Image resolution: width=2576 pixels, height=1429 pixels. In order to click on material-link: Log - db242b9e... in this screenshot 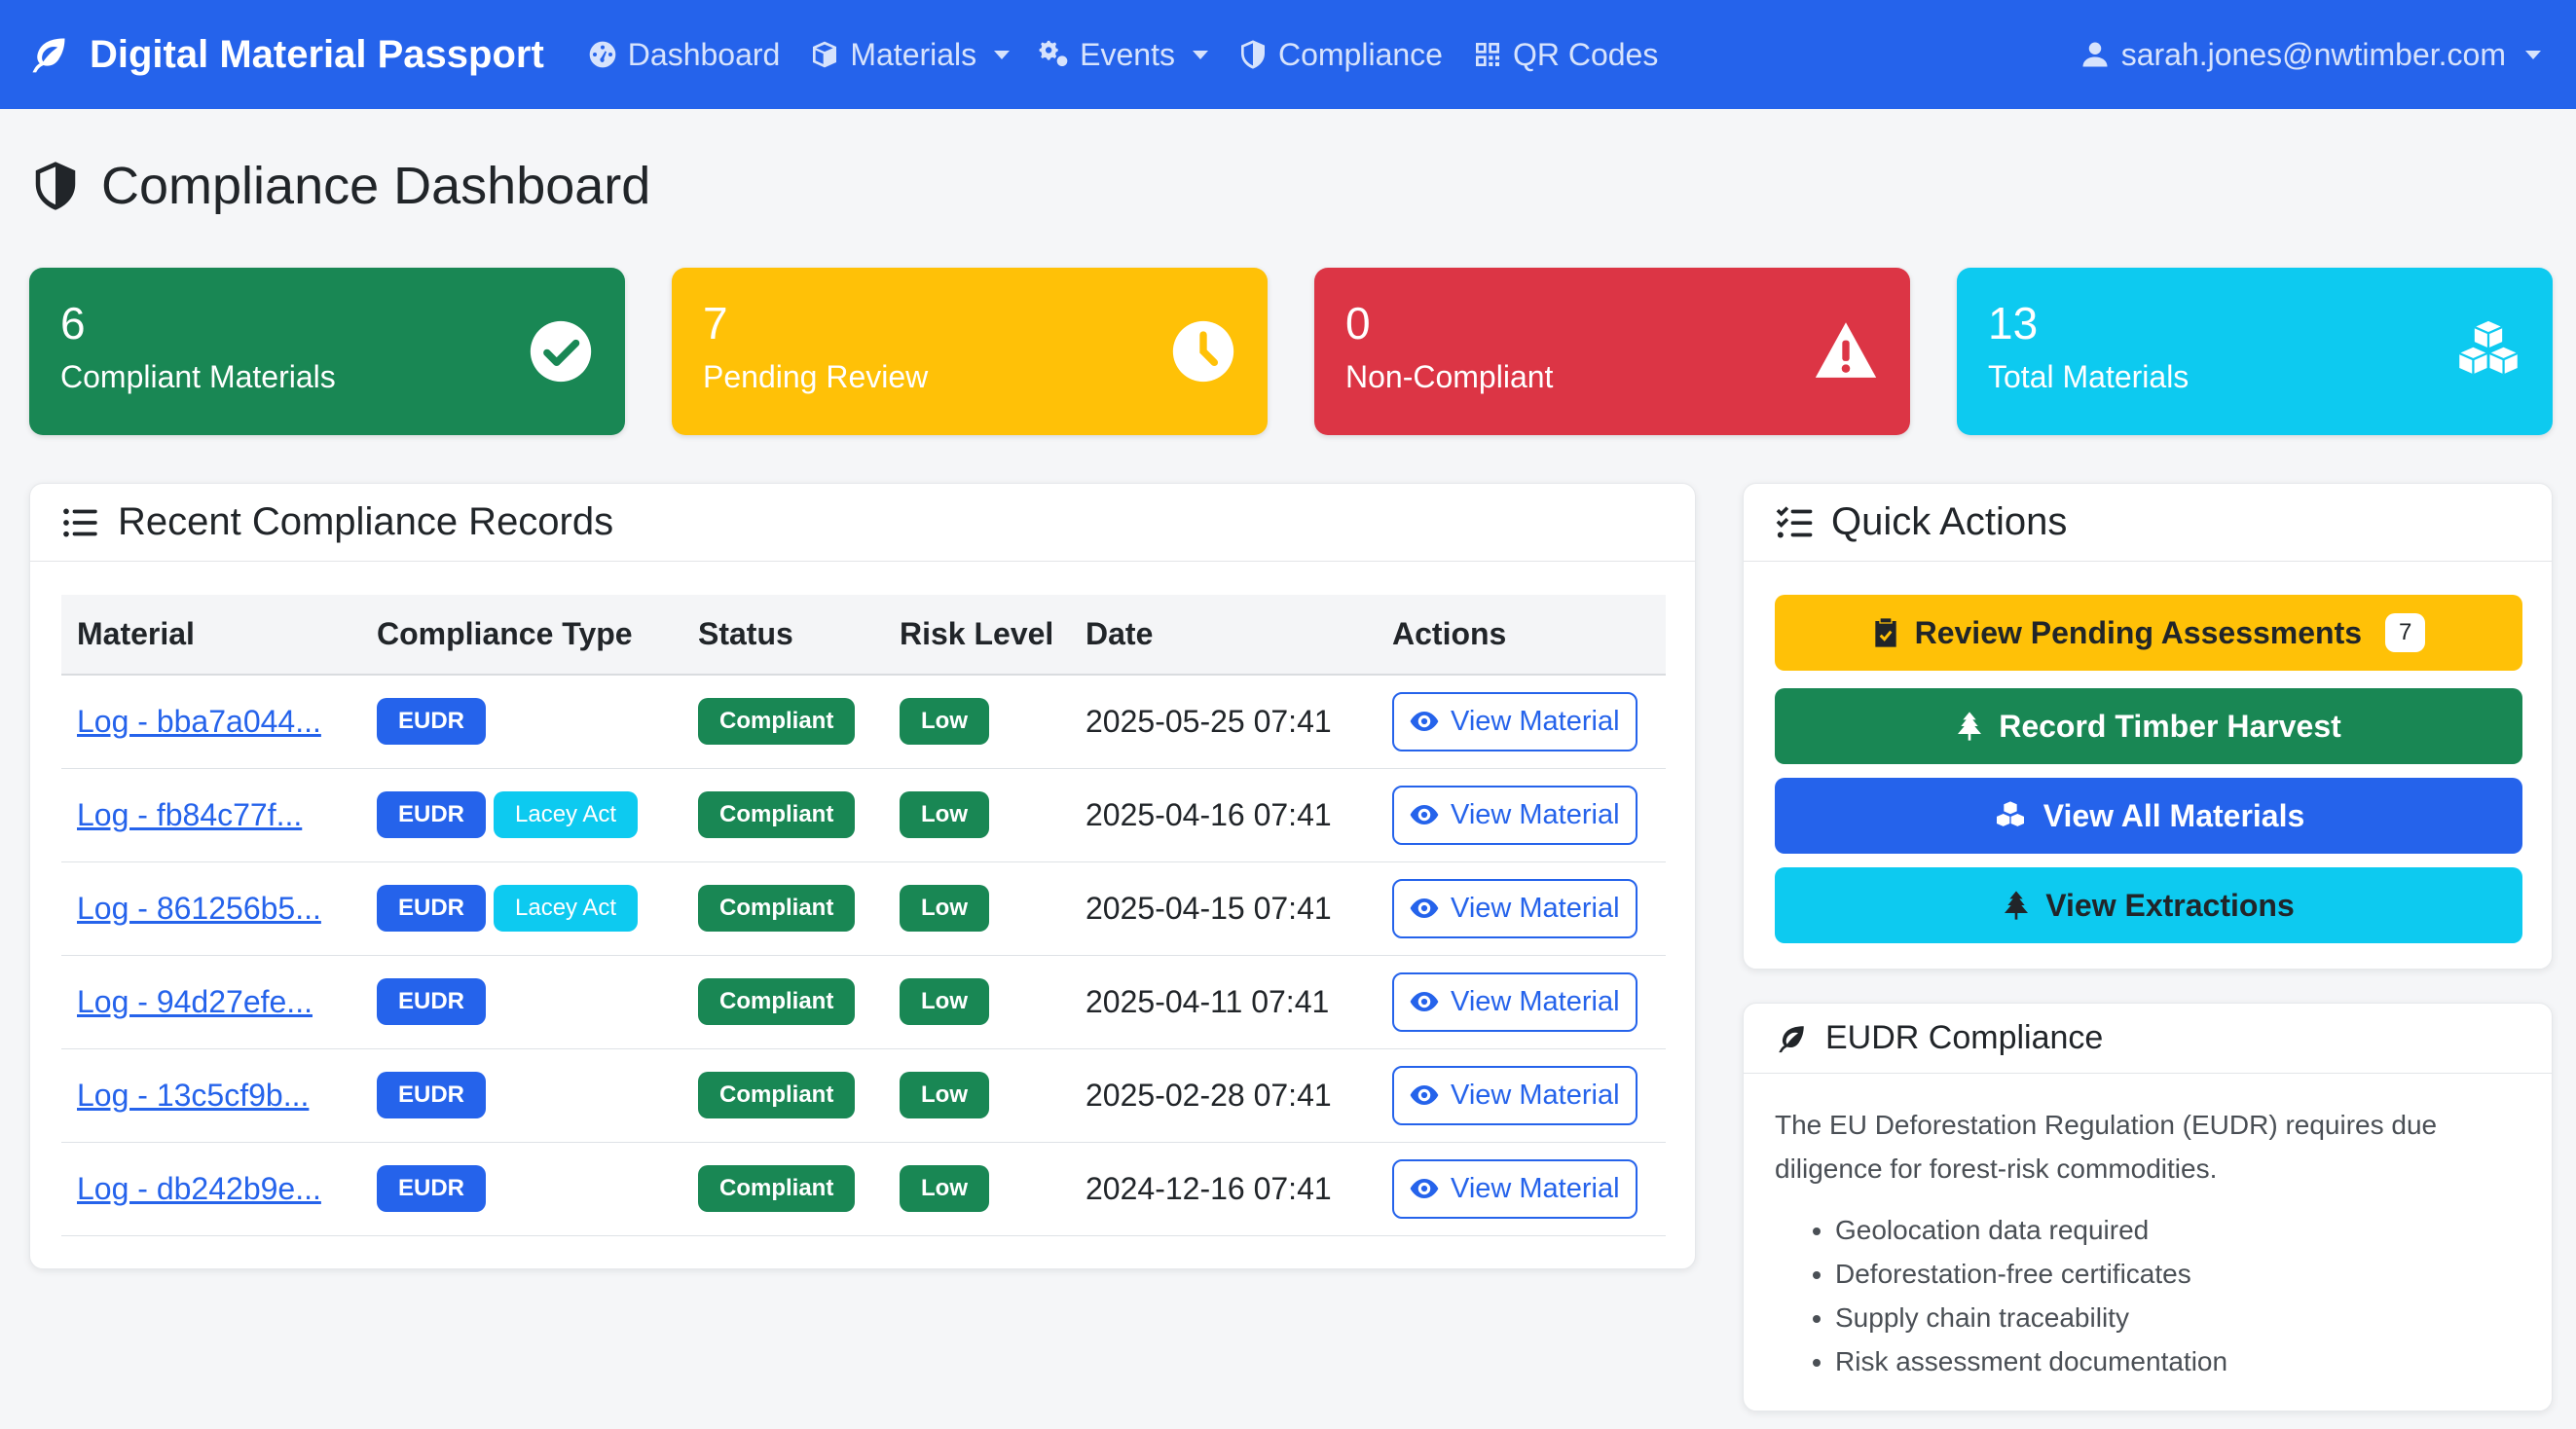, I will do `click(199, 1188)`.